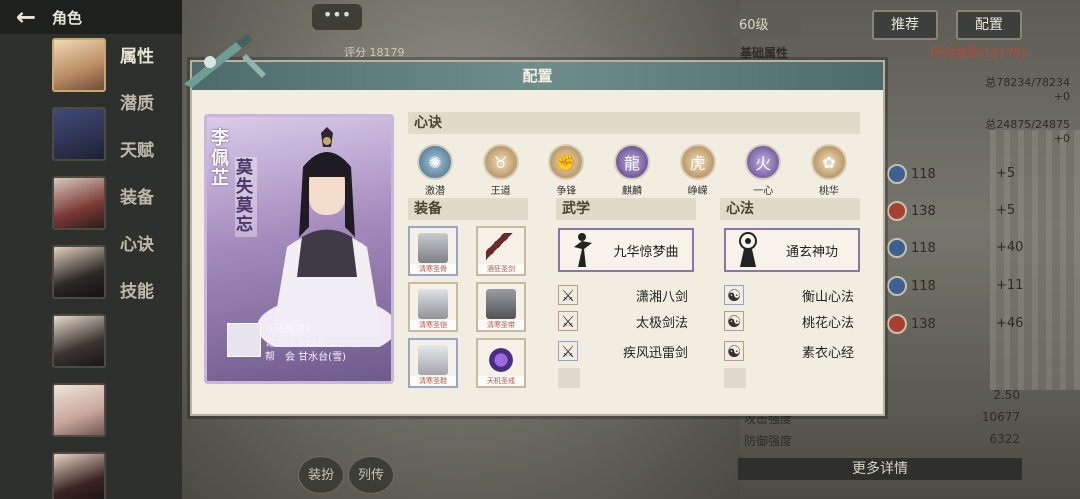  I want to click on martial-art-name: 太极剑法, so click(661, 323).